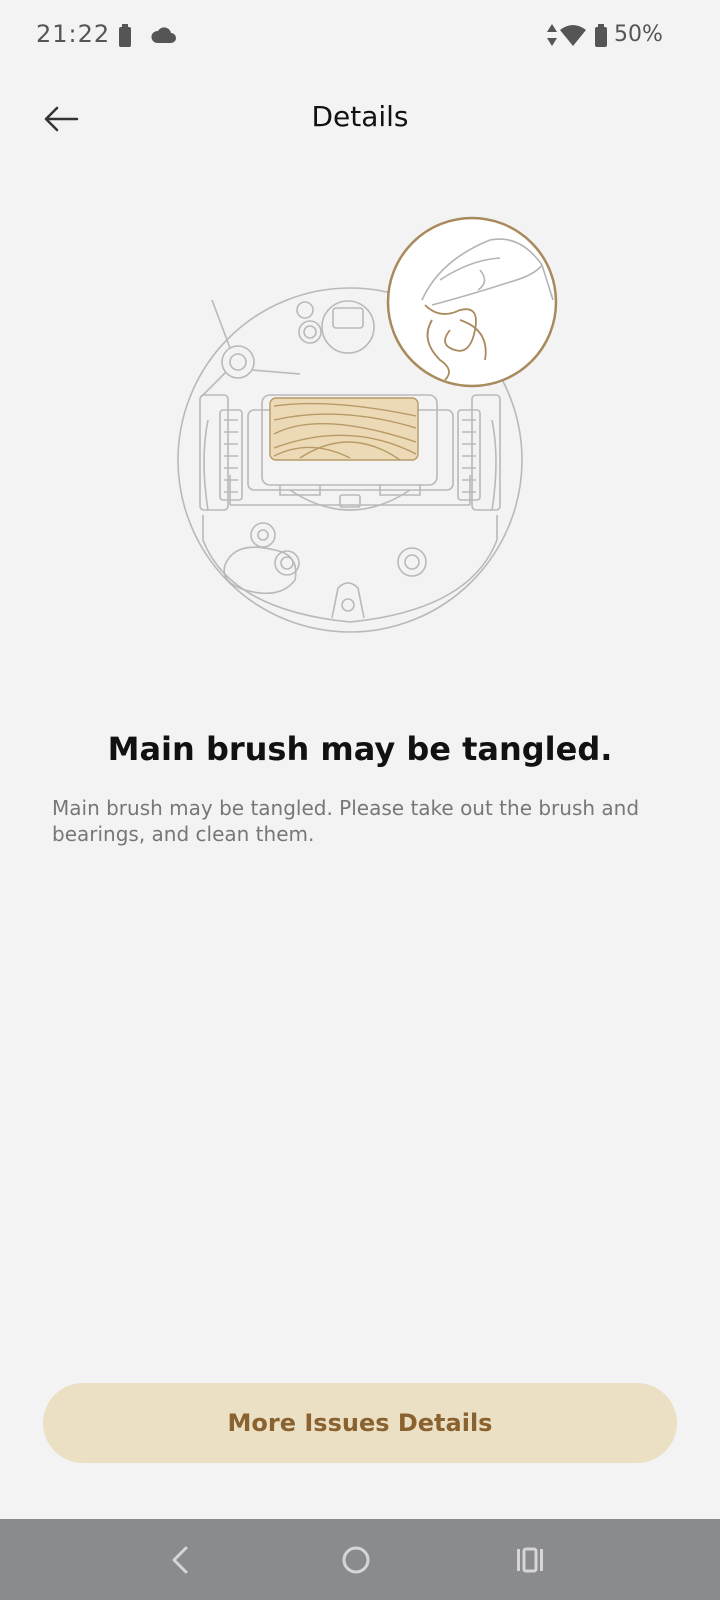  I want to click on issue-title: Main brush may be tangled., so click(360, 749).